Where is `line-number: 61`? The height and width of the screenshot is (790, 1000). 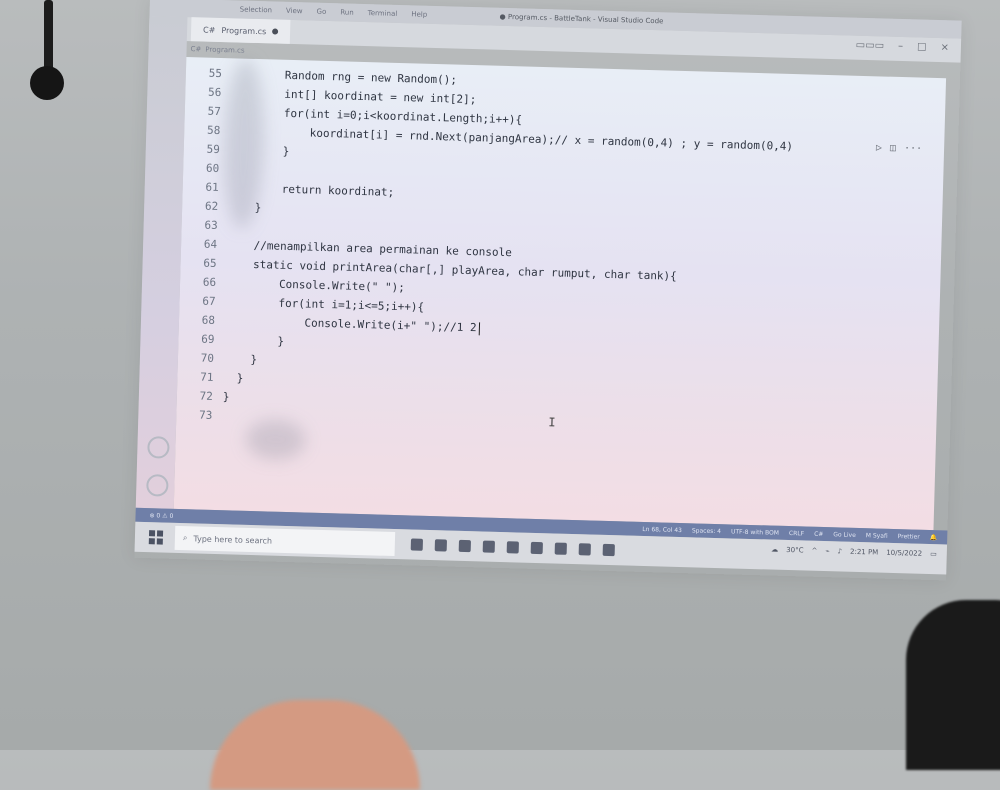
line-number: 61 is located at coordinates (200, 187).